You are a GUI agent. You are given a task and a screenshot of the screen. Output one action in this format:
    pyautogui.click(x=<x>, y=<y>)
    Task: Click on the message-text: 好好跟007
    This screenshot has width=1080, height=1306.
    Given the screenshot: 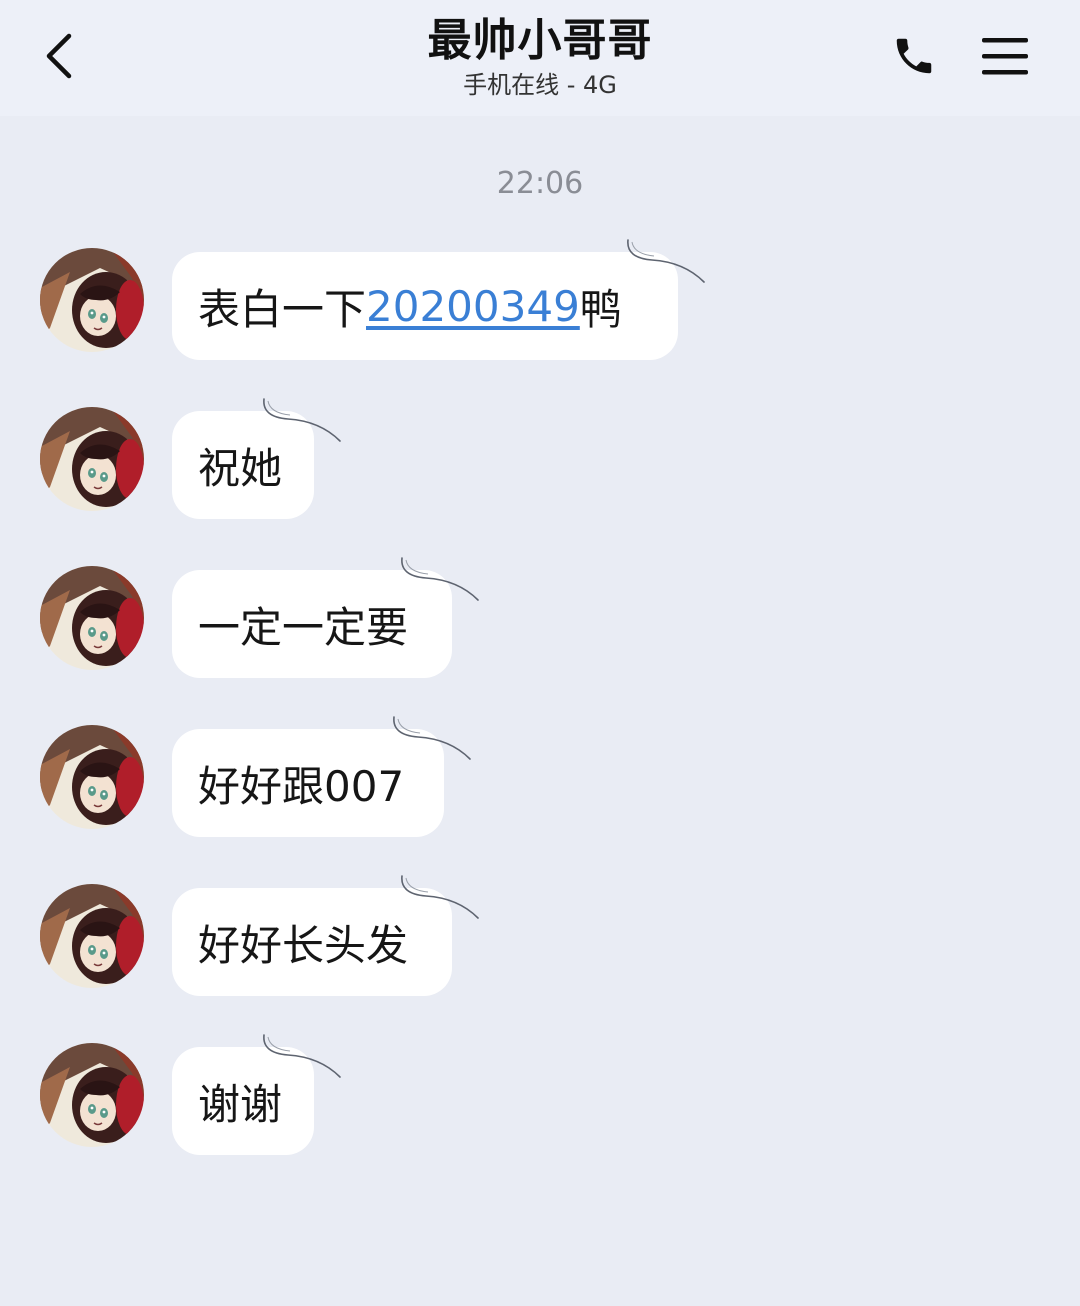 What is the action you would take?
    pyautogui.click(x=301, y=786)
    